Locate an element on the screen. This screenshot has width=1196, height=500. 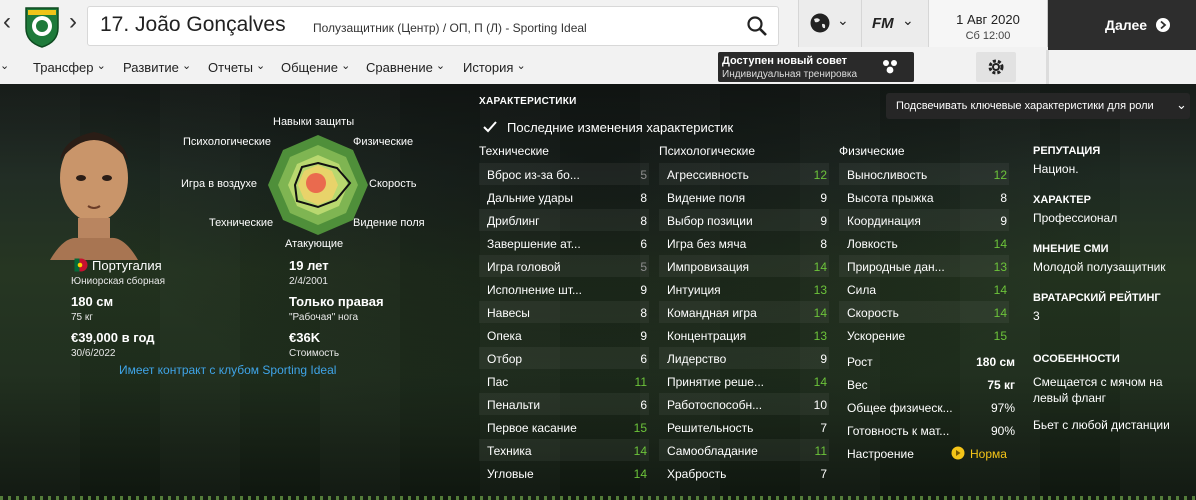
attribute-row: Выносливость 12 is located at coordinates (924, 174).